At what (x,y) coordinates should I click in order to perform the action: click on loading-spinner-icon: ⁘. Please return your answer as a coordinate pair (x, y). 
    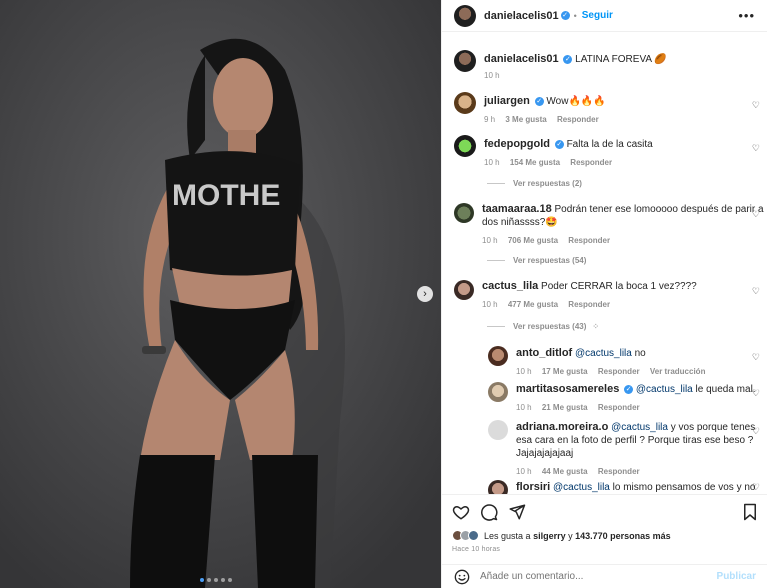
    Looking at the image, I should click on (596, 326).